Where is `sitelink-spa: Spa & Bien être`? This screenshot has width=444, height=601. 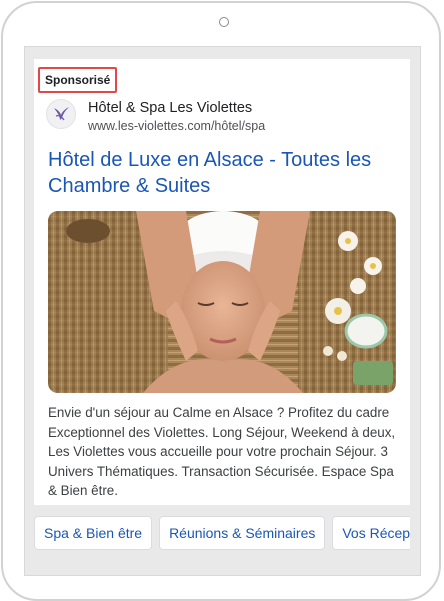
sitelink-spa: Spa & Bien être is located at coordinates (93, 533).